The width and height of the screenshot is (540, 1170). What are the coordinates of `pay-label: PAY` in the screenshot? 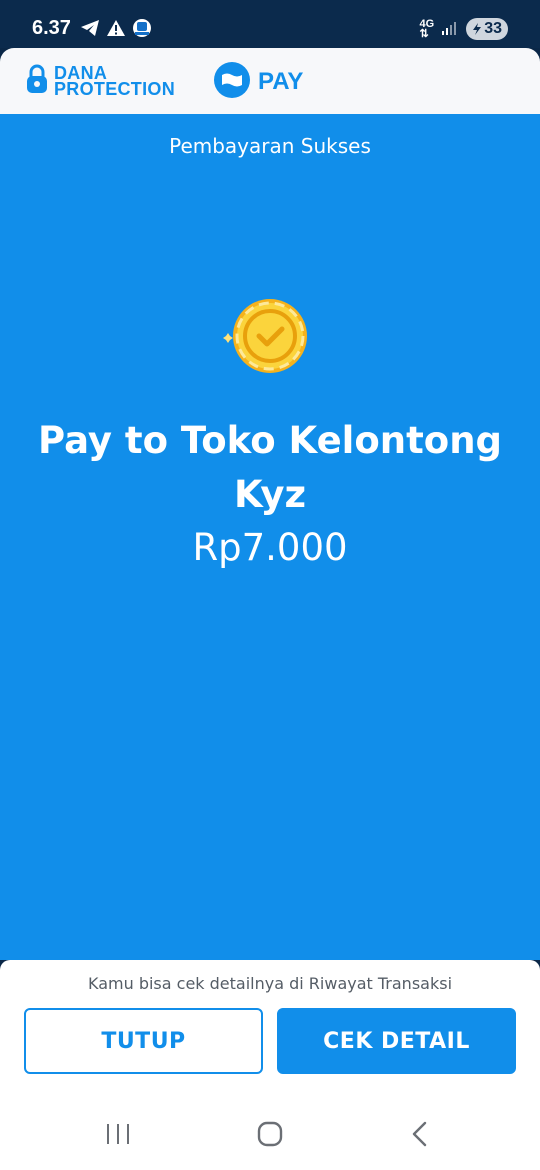 It's located at (281, 81).